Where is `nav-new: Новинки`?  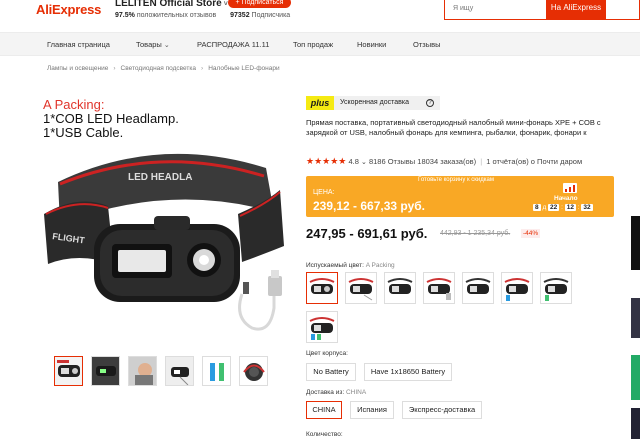
nav-new: Новинки is located at coordinates (371, 44).